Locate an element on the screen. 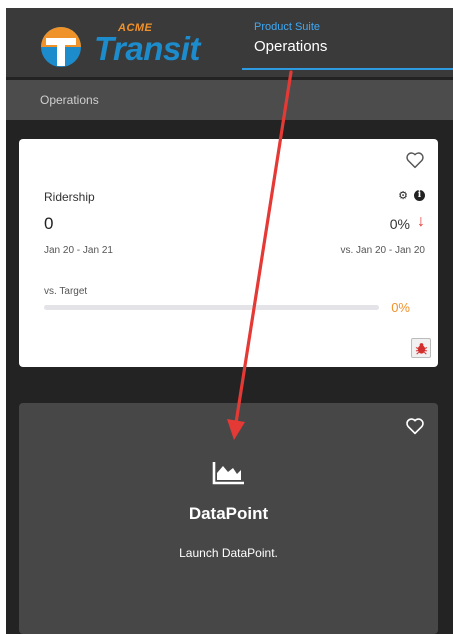 Image resolution: width=453 pixels, height=634 pixels. header: ACME Transit Product Suite Operations is located at coordinates (229, 42).